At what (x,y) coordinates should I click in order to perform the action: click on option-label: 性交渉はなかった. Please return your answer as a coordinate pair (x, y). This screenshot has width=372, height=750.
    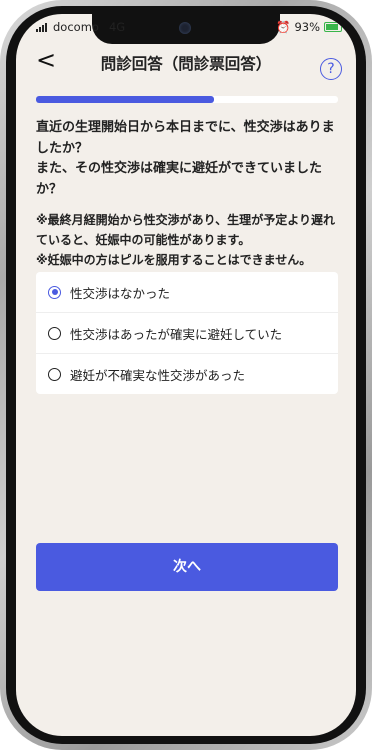
    Looking at the image, I should click on (120, 293).